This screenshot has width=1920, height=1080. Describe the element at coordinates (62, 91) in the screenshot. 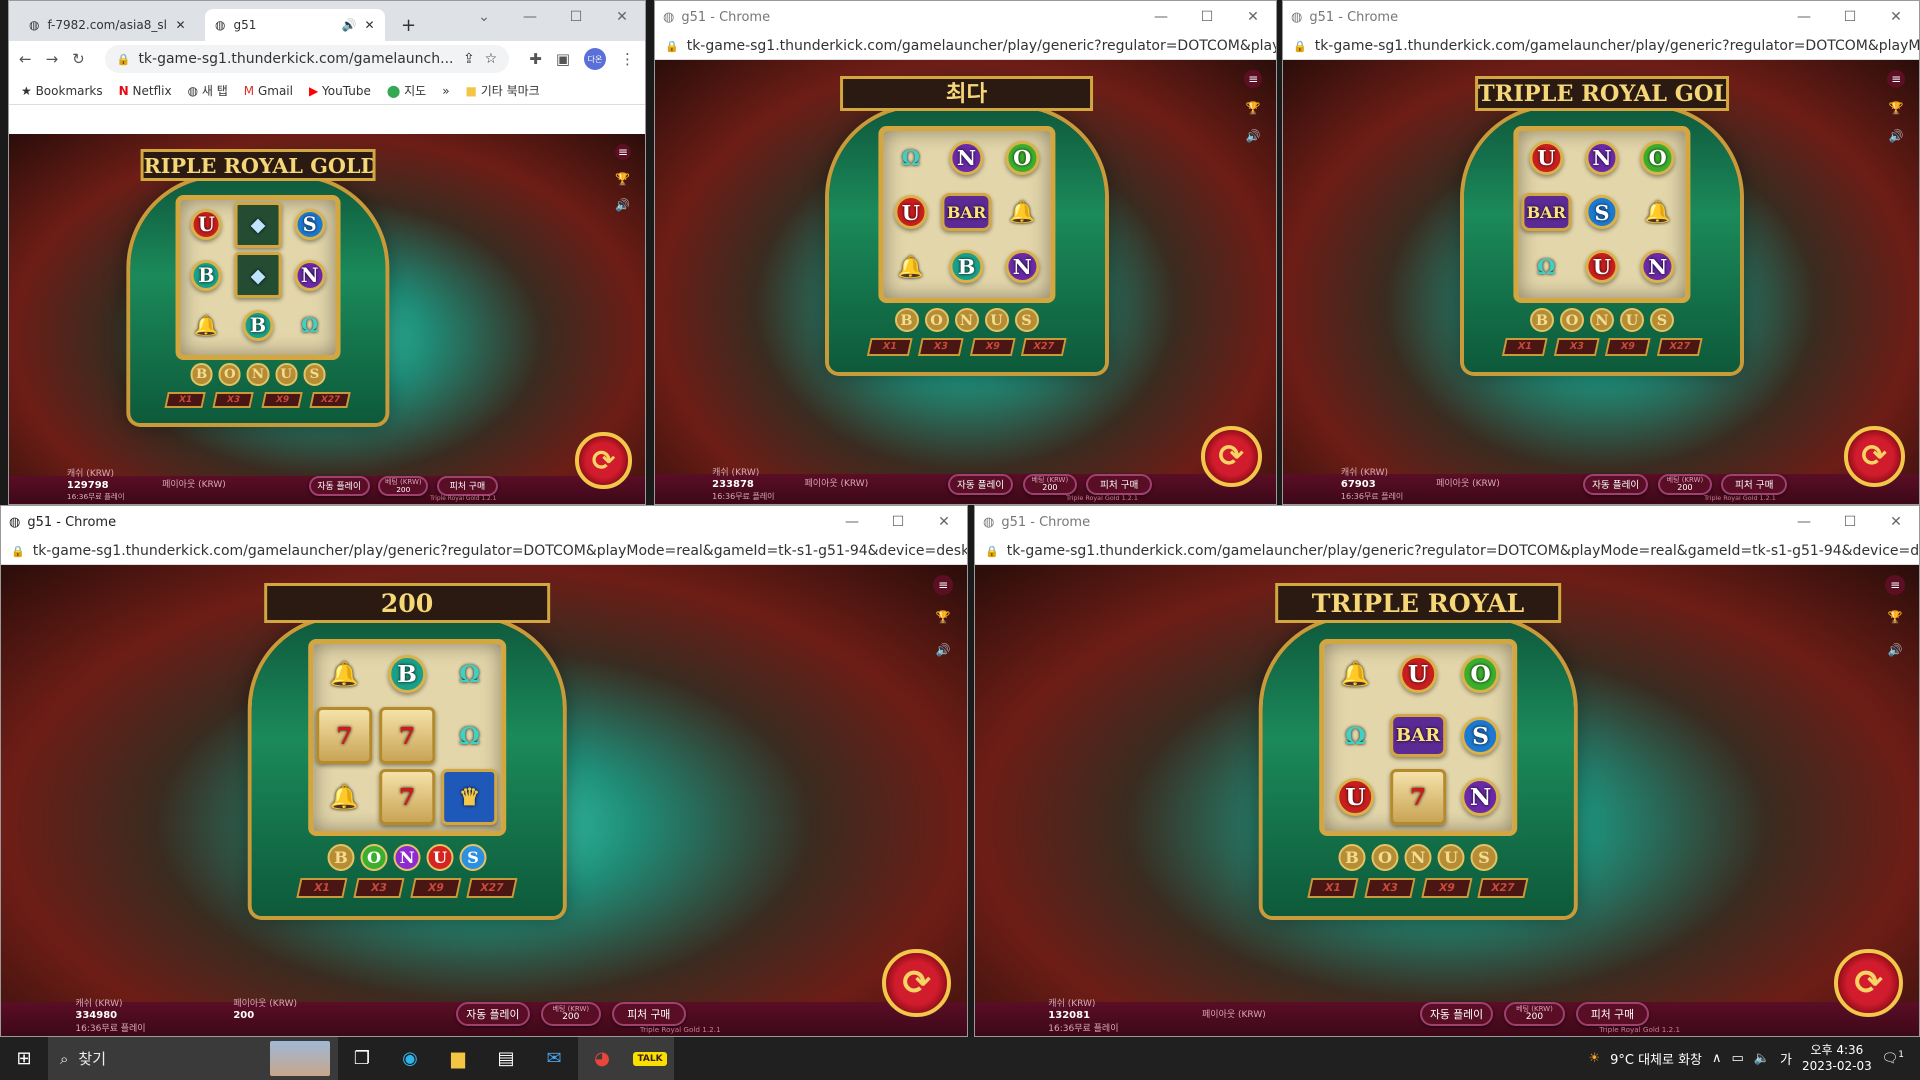

I see `bookmark-bookmarks: ★ Bookmarks` at that location.